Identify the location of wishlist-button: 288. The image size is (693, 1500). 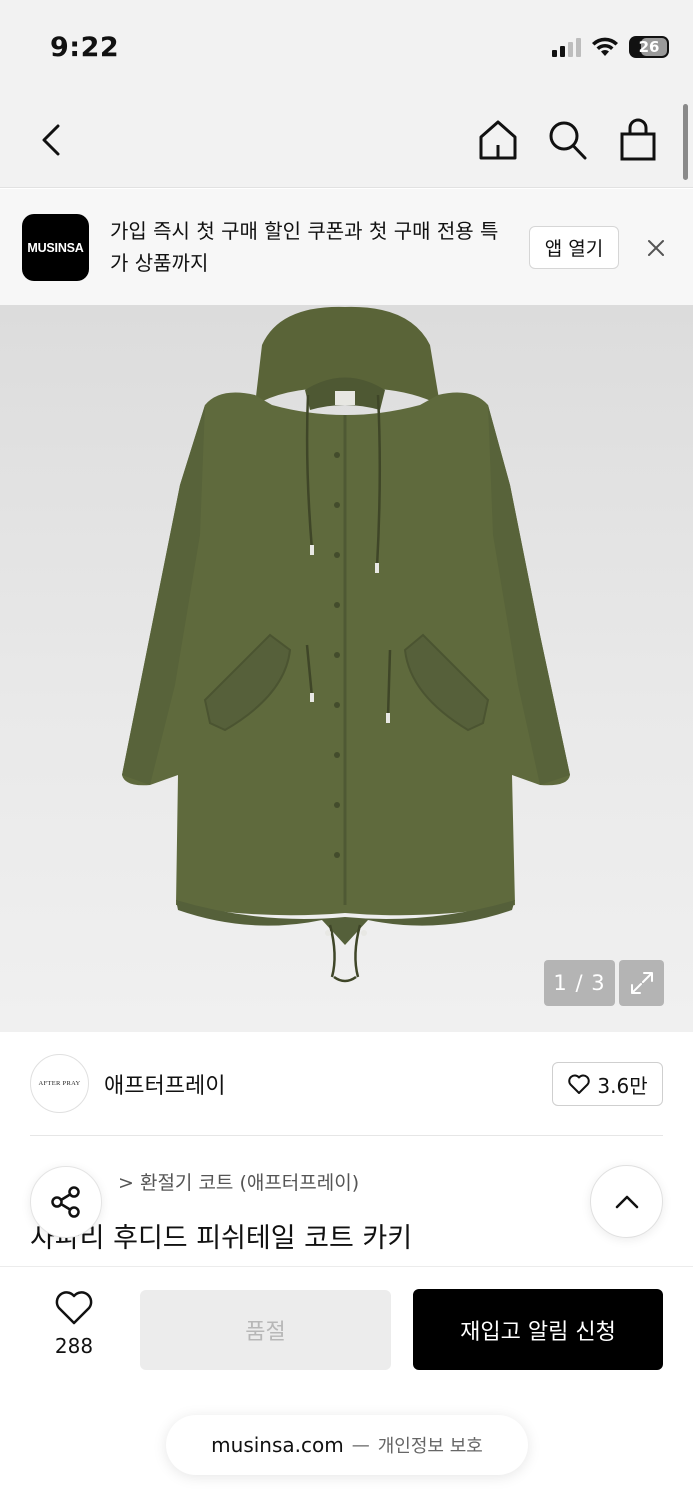
(74, 1324).